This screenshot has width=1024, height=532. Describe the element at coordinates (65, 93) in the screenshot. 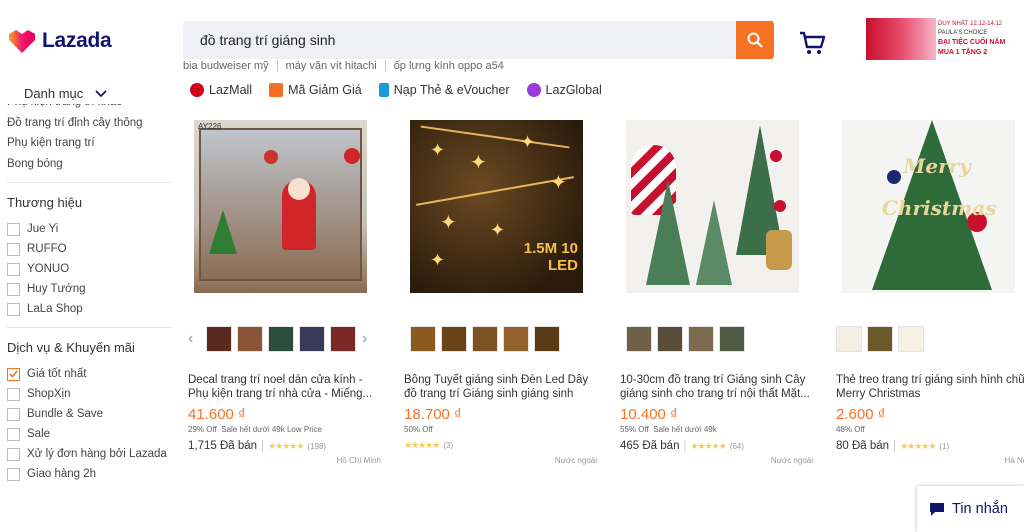

I see `category-dropdown: Danh mục` at that location.